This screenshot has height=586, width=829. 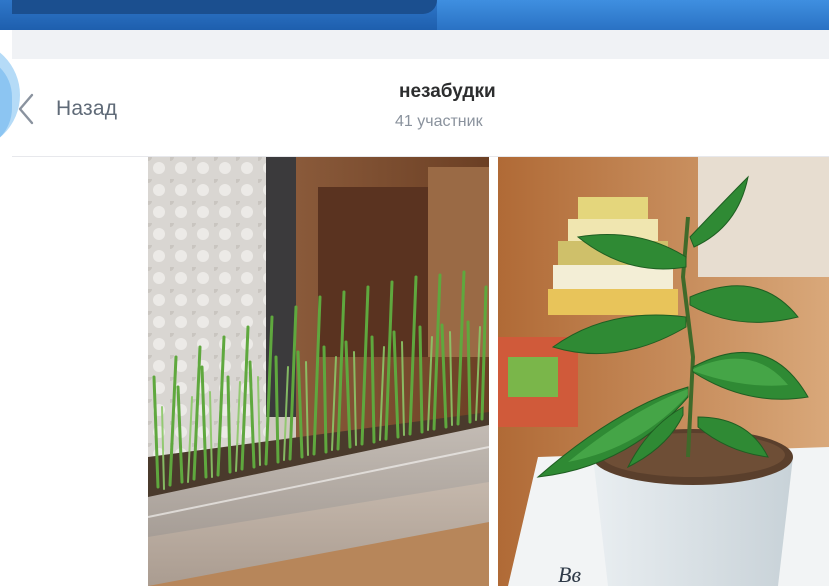 What do you see at coordinates (633, 15) in the screenshot?
I see `top-band-light-segment` at bounding box center [633, 15].